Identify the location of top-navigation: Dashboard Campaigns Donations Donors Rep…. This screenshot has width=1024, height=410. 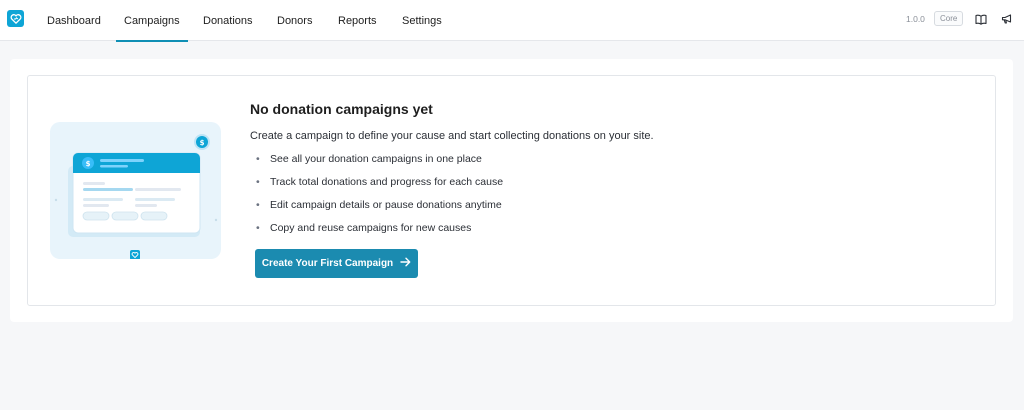
(512, 21).